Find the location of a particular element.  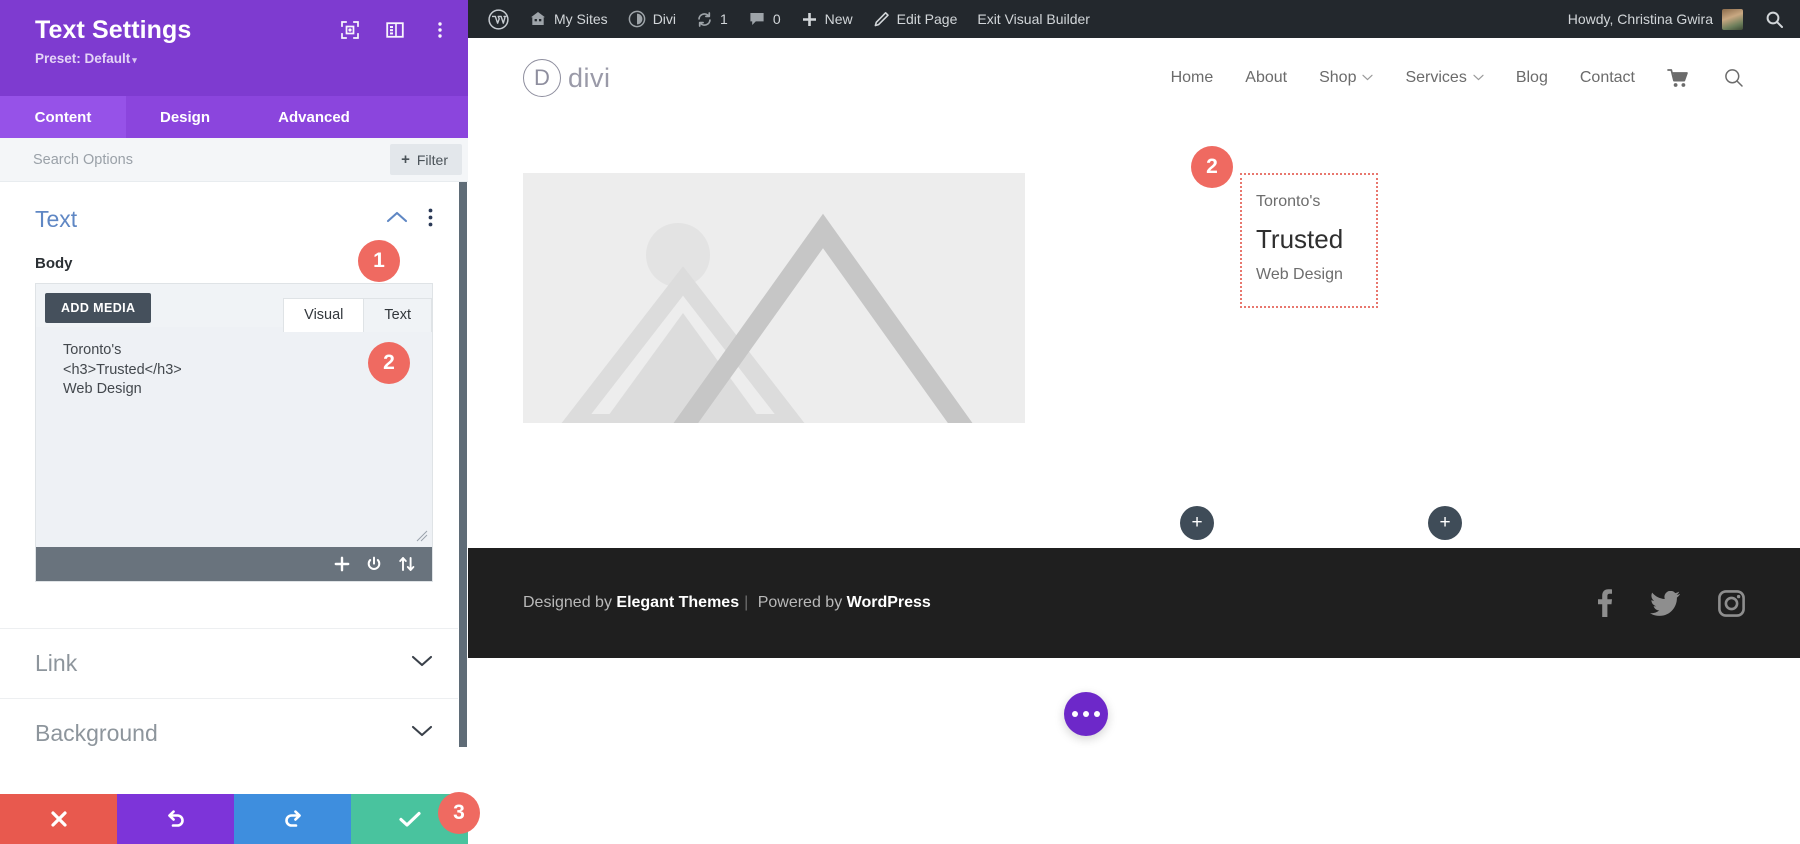

builder-column-right: Toronto's Trusted Web Design is located at coordinates (1439, 298).